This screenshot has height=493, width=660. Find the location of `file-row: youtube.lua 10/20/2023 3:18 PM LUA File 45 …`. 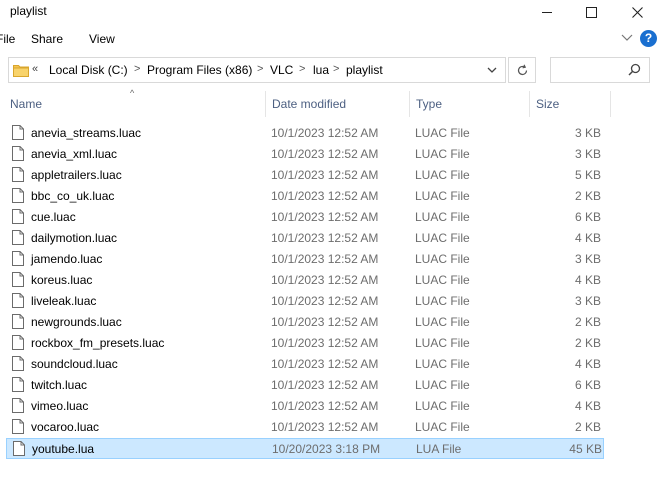

file-row: youtube.lua 10/20/2023 3:18 PM LUA File 45 … is located at coordinates (305, 448).